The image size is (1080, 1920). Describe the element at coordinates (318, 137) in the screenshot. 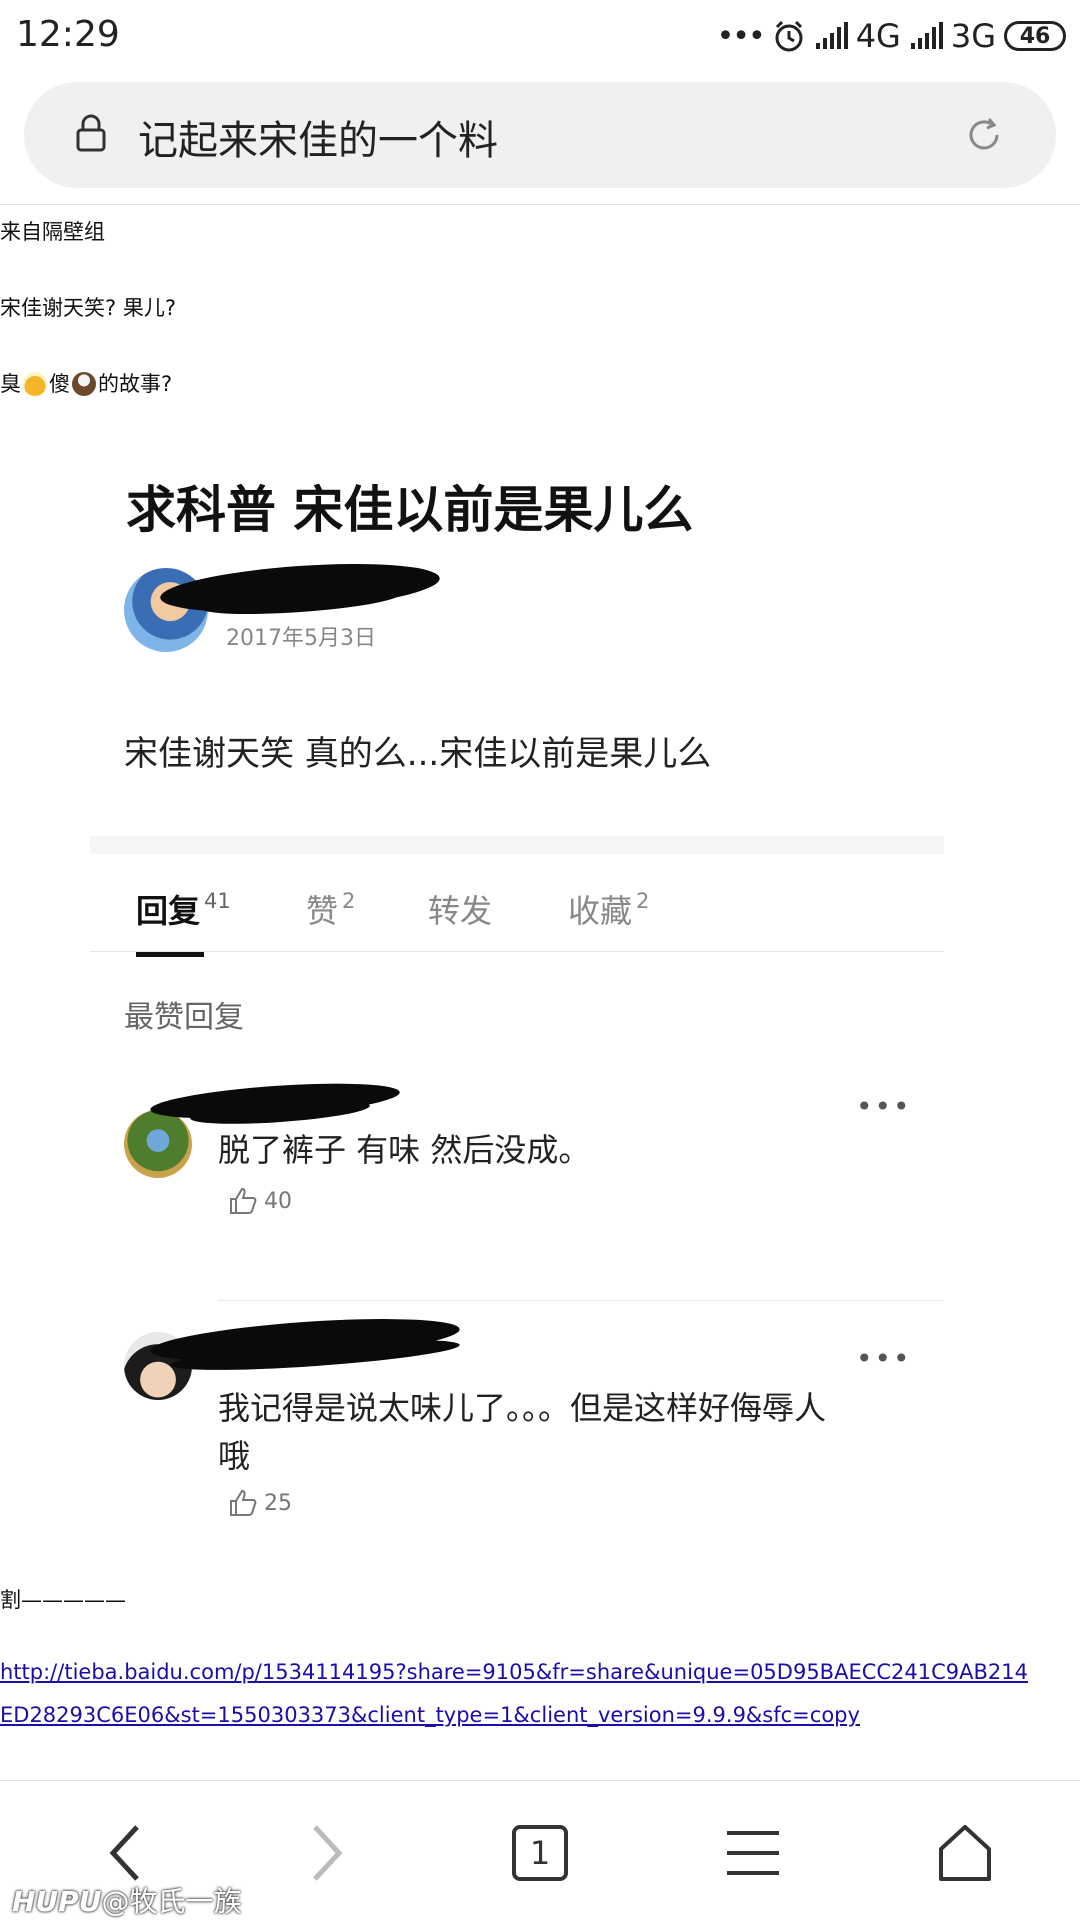

I see `address-text: 记起来宋佳的一个料` at that location.